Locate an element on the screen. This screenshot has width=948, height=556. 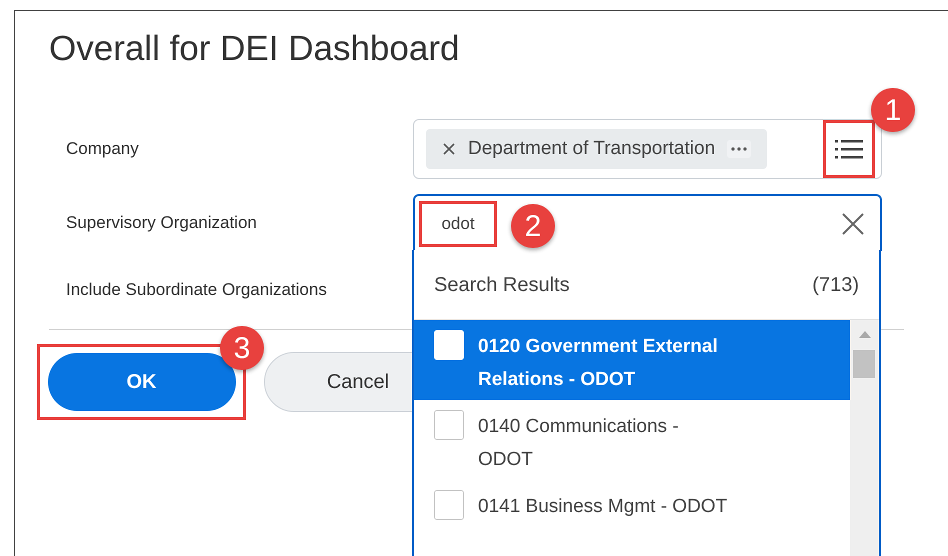
list-icon is located at coordinates (849, 149).